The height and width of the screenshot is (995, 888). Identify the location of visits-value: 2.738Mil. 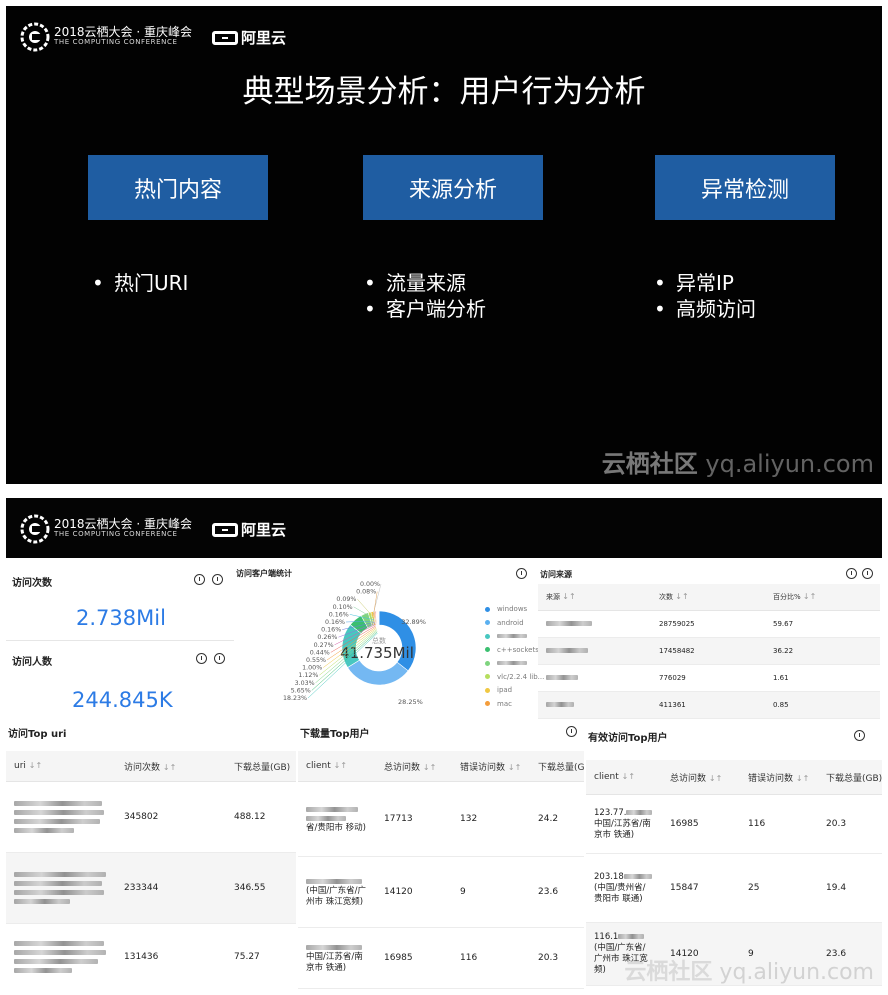
(121, 618).